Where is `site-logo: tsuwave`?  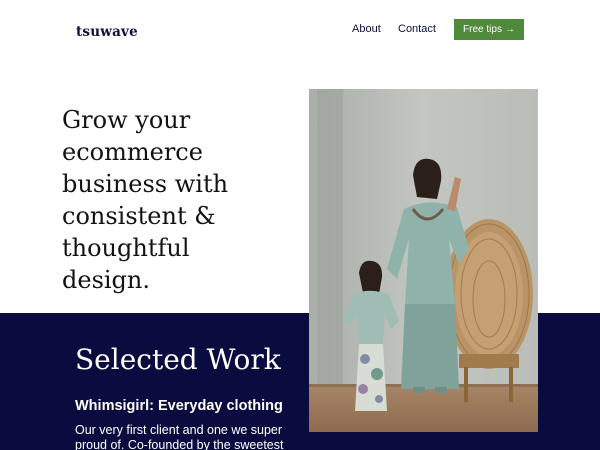
site-logo: tsuwave is located at coordinates (107, 32).